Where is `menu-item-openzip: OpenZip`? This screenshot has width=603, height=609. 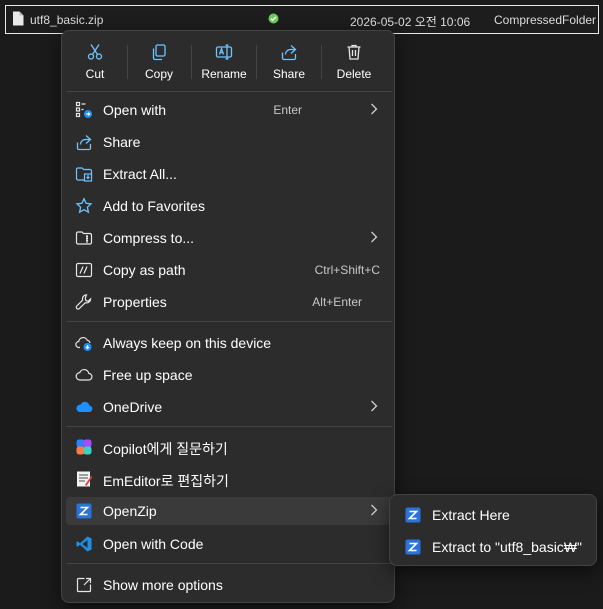 menu-item-openzip: OpenZip is located at coordinates (229, 511).